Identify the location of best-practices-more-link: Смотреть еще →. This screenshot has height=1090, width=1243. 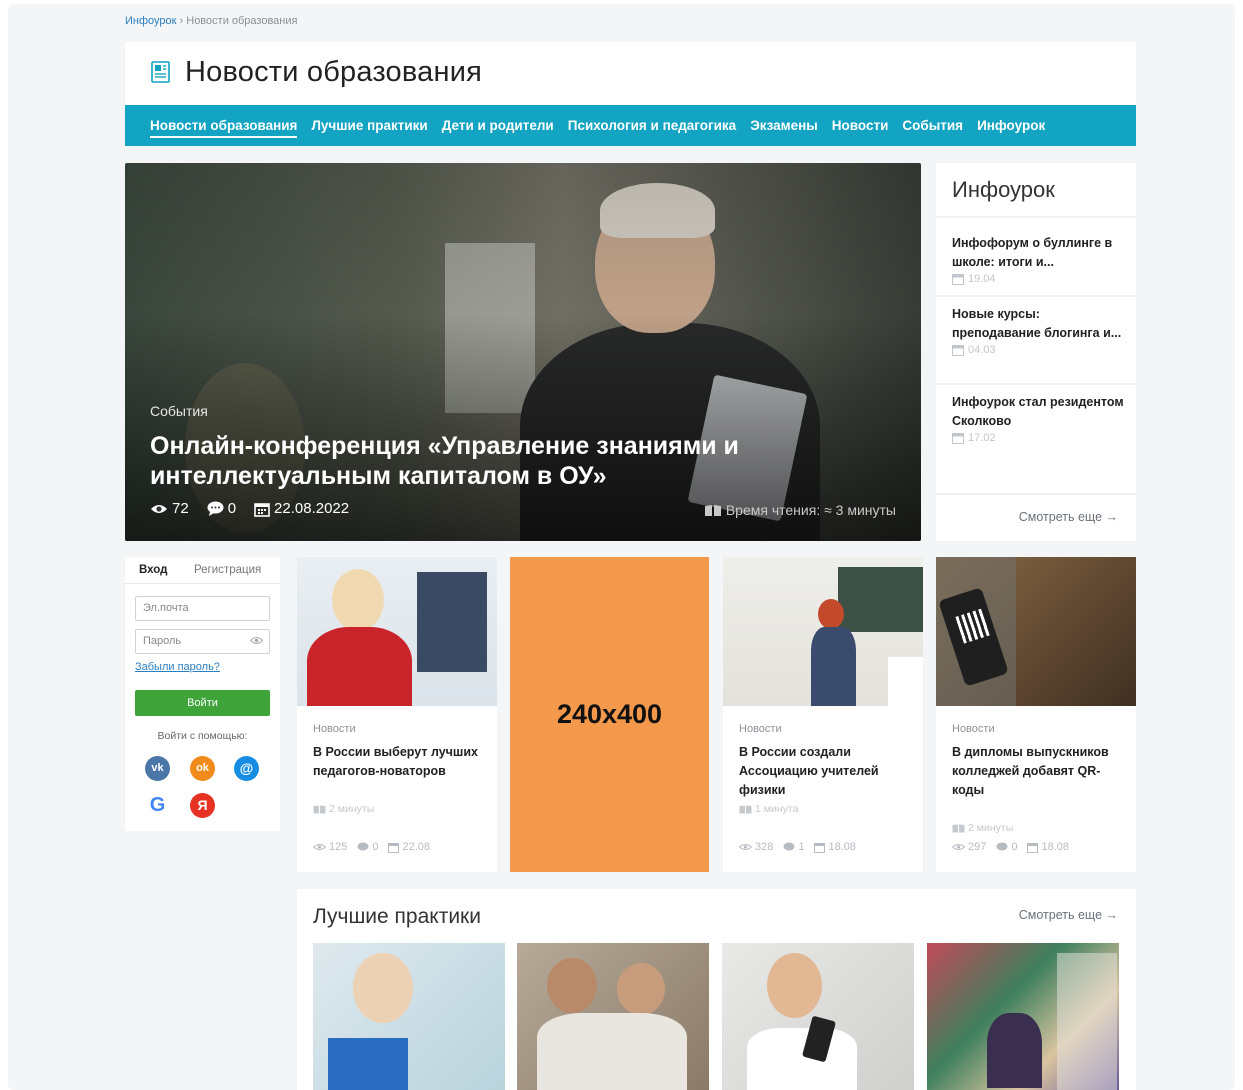
(1068, 915).